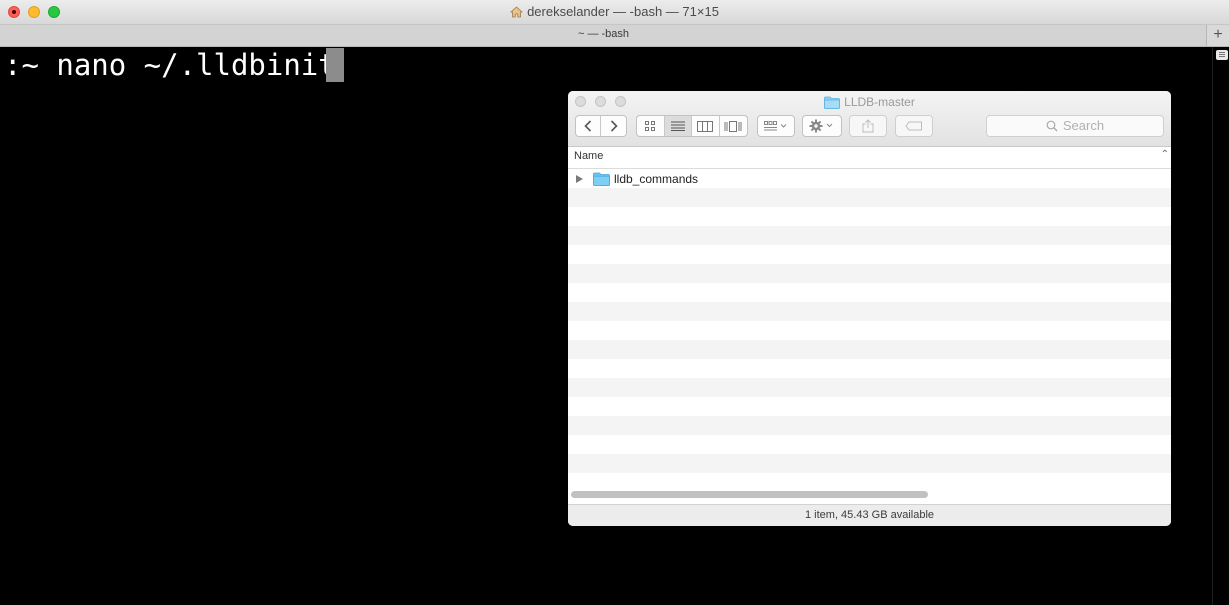 The height and width of the screenshot is (605, 1229). I want to click on terminal-tab-bar: ~ — -bash +, so click(614, 36).